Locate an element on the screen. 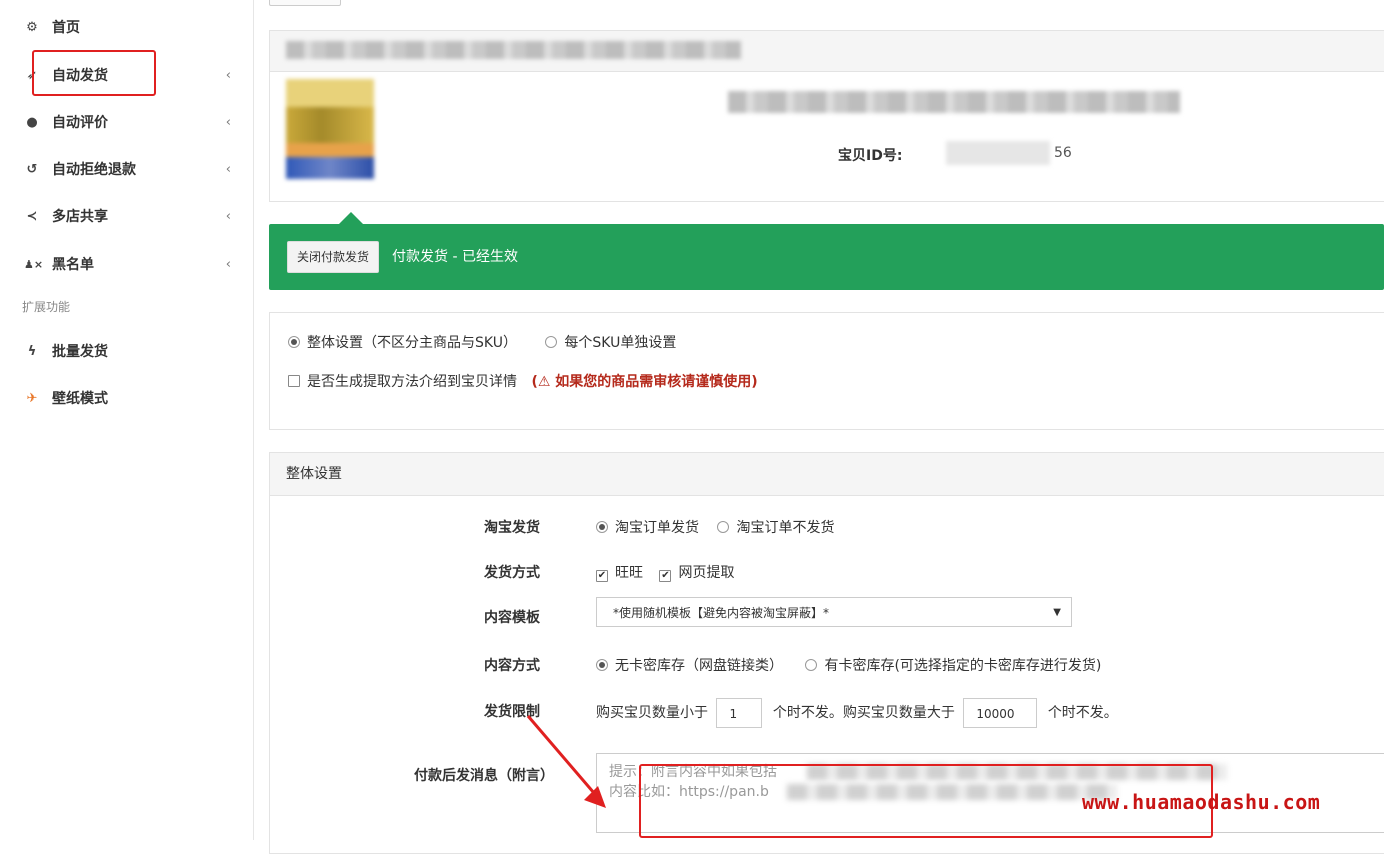 Image resolution: width=1384 pixels, height=854 pixels. watermark: www.huamaodashu.com is located at coordinates (1201, 802).